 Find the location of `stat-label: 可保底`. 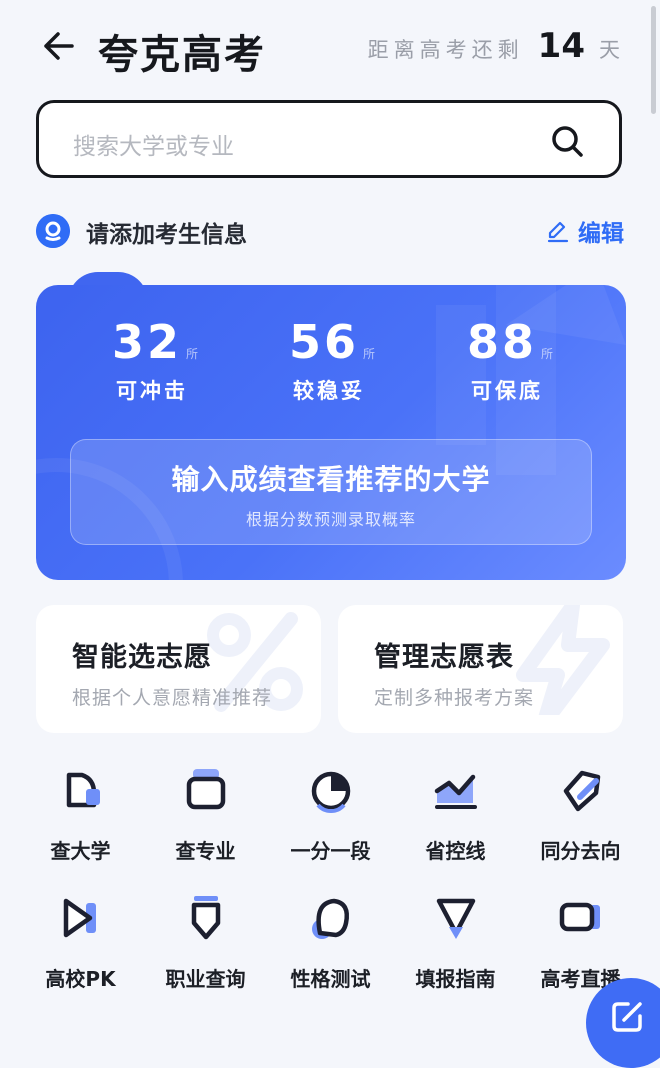

stat-label: 可保底 is located at coordinates (507, 391).